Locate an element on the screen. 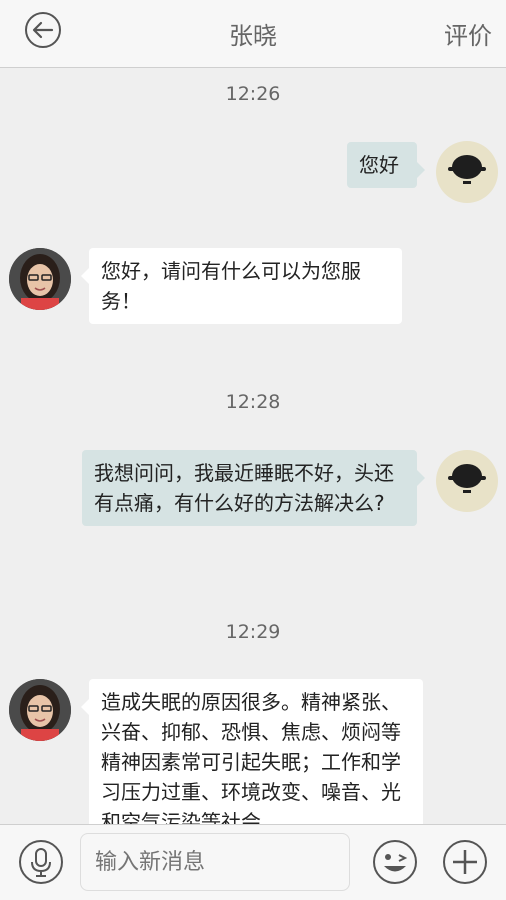 The height and width of the screenshot is (900, 506). message-input is located at coordinates (215, 862).